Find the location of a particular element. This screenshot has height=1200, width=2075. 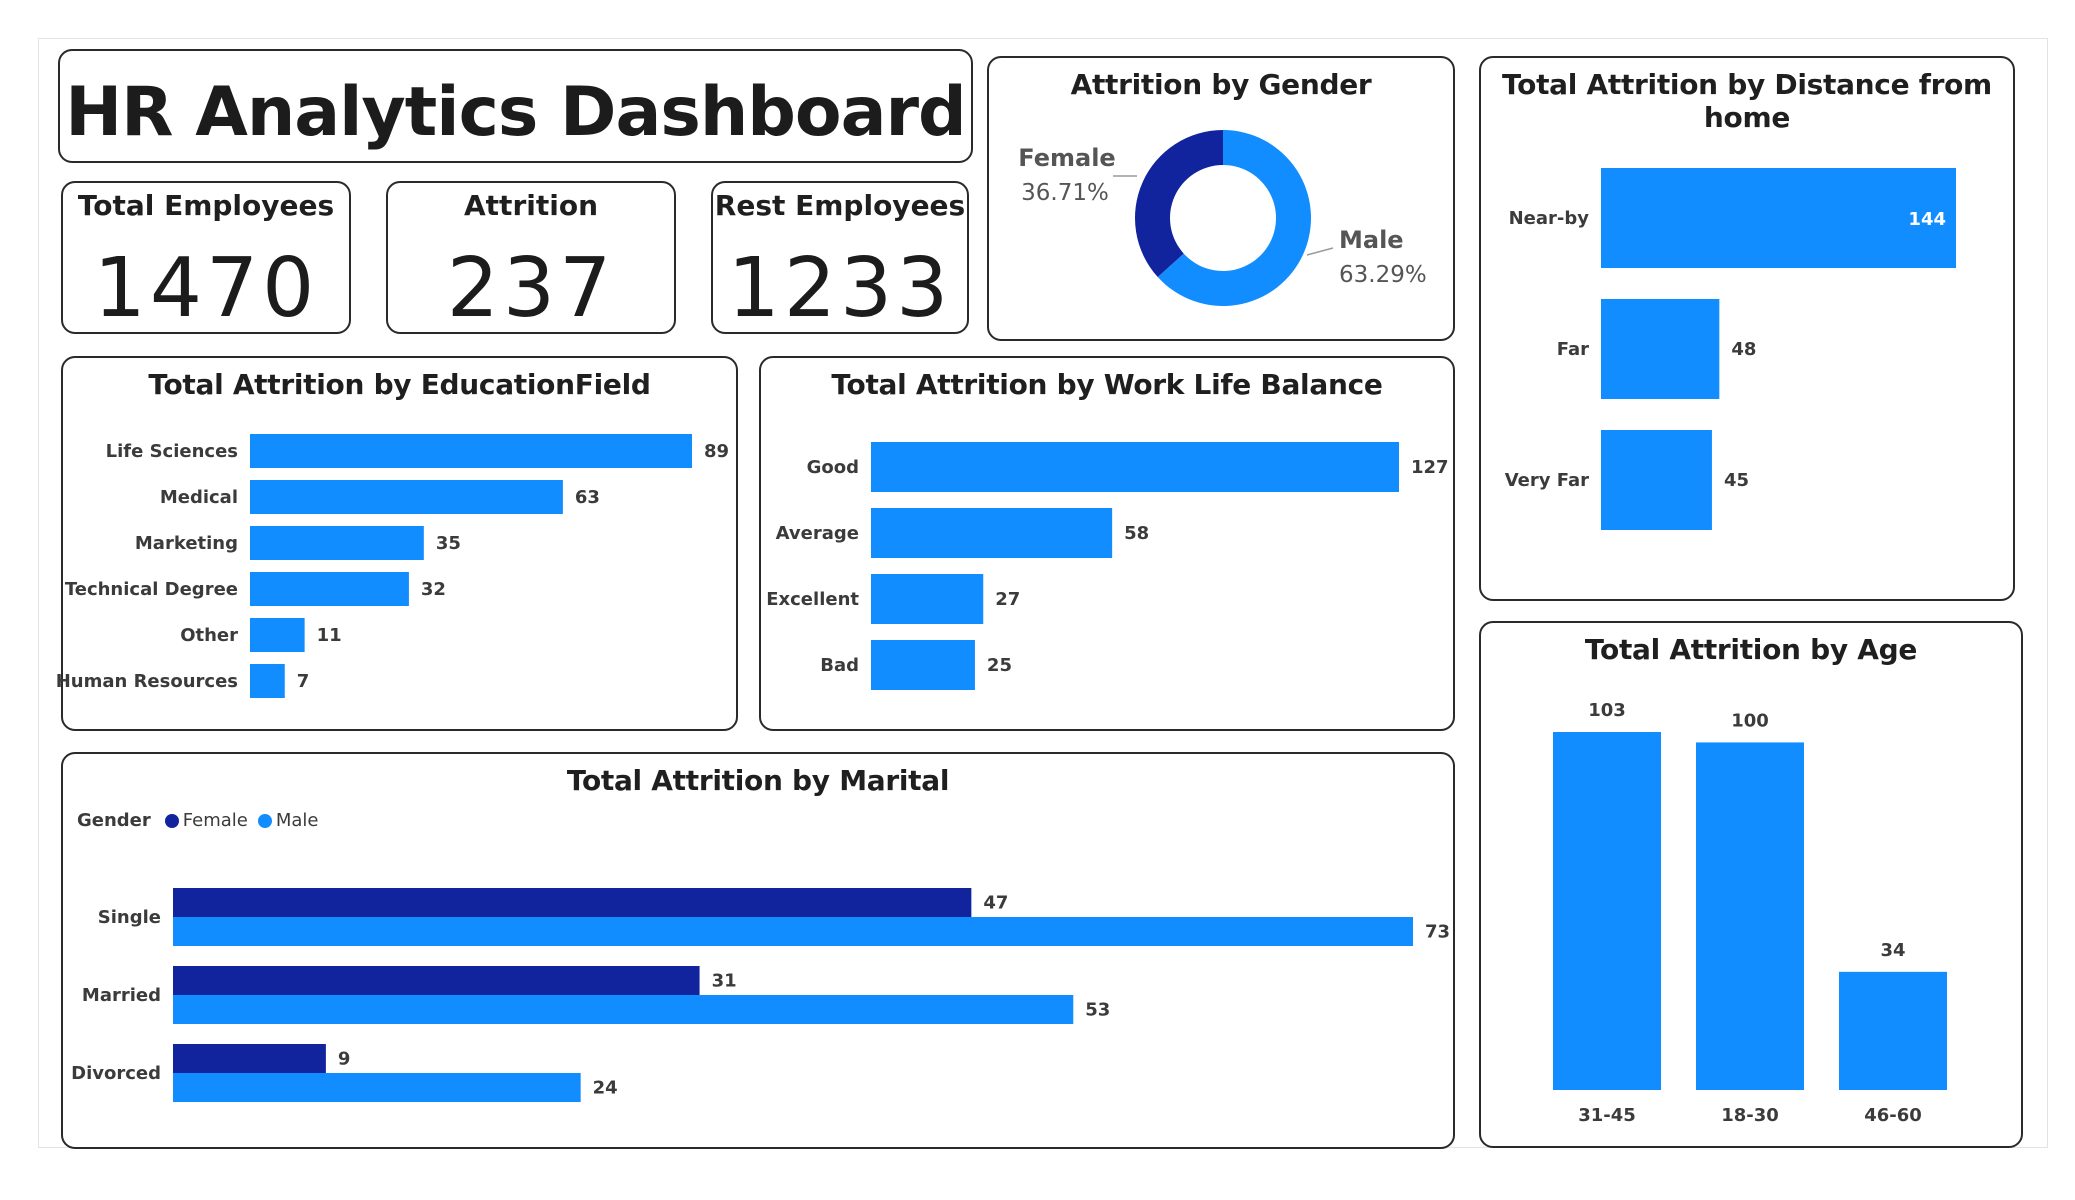

data-label-marketing: 35 is located at coordinates (448, 543).